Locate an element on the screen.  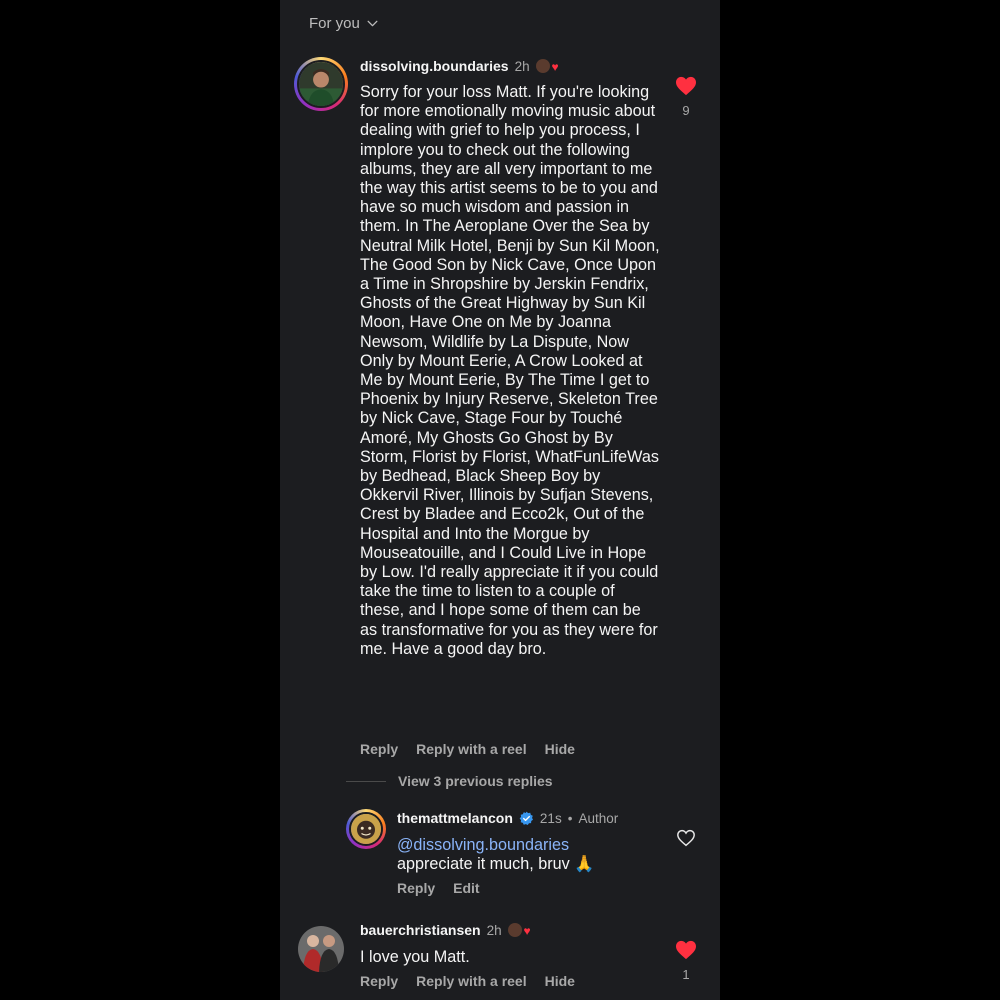
like-count: 1 is located at coordinates (686, 974).